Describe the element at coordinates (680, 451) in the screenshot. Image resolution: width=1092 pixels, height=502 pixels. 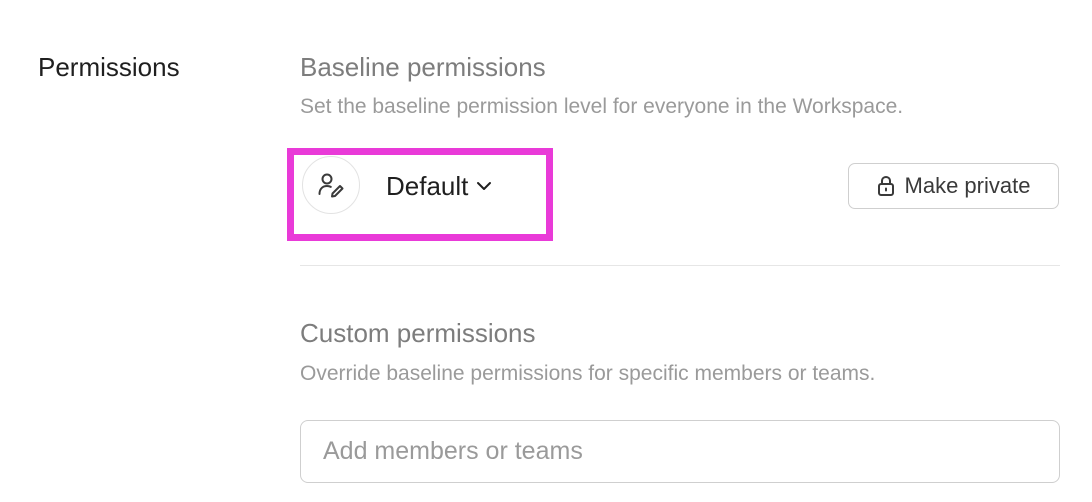
I see `add-members-input` at that location.